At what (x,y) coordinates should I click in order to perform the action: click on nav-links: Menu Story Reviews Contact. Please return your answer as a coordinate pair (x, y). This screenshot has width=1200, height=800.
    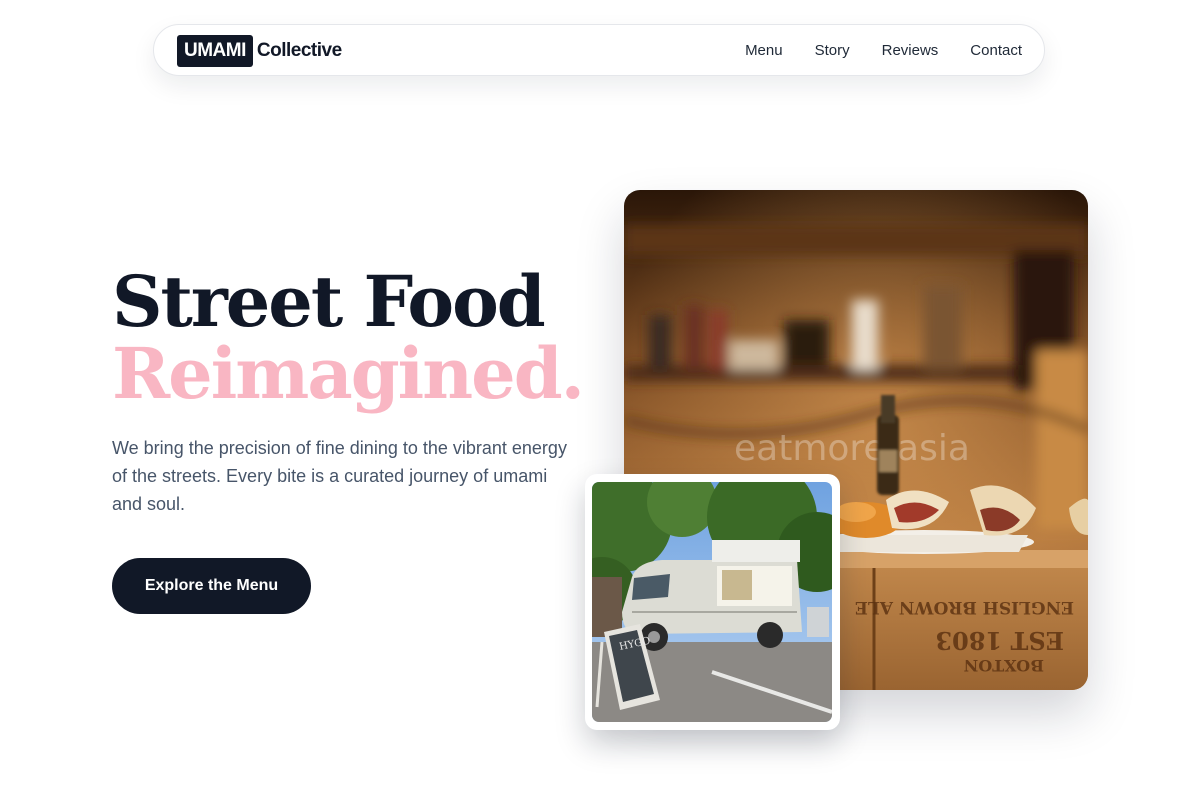
    Looking at the image, I should click on (883, 50).